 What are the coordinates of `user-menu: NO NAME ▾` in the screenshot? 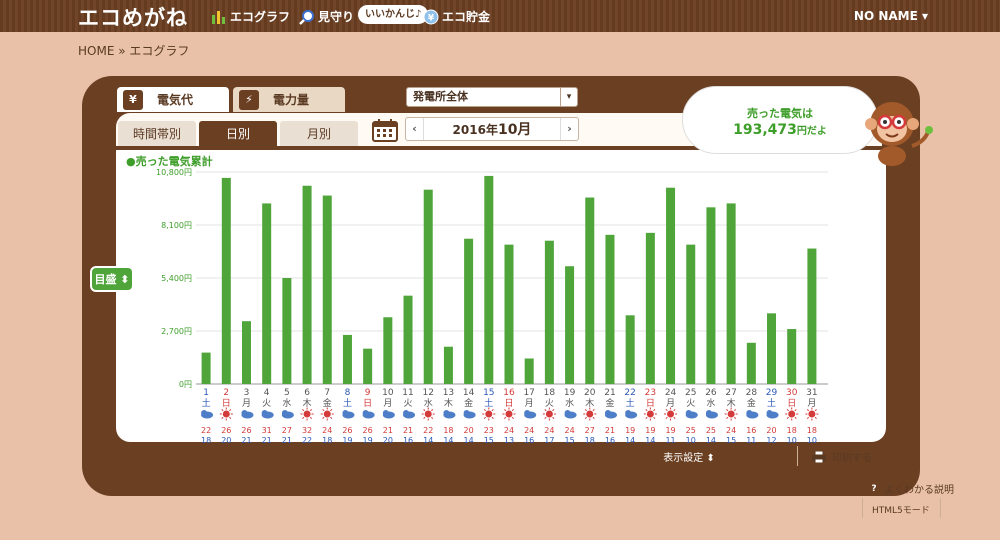 It's located at (891, 16).